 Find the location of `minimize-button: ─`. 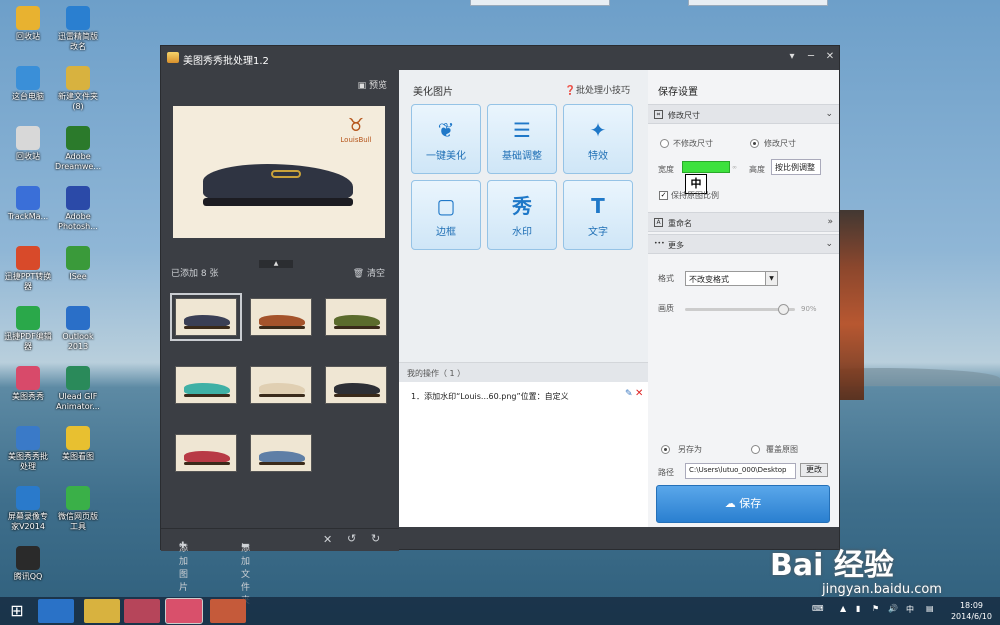

minimize-button: ─ is located at coordinates (811, 57).